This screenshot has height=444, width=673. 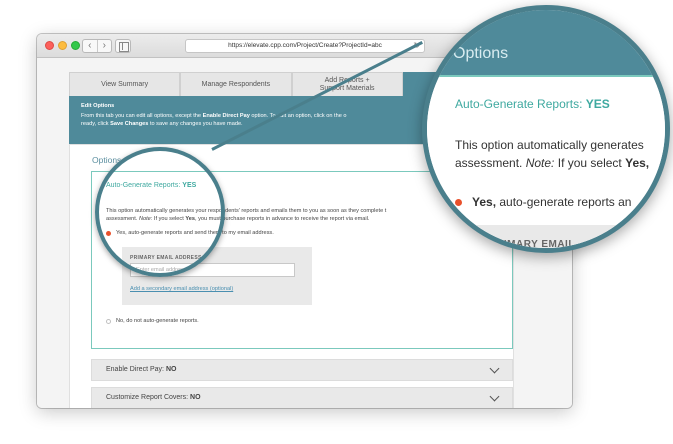 I want to click on zoom-header: Options, so click(x=546, y=42).